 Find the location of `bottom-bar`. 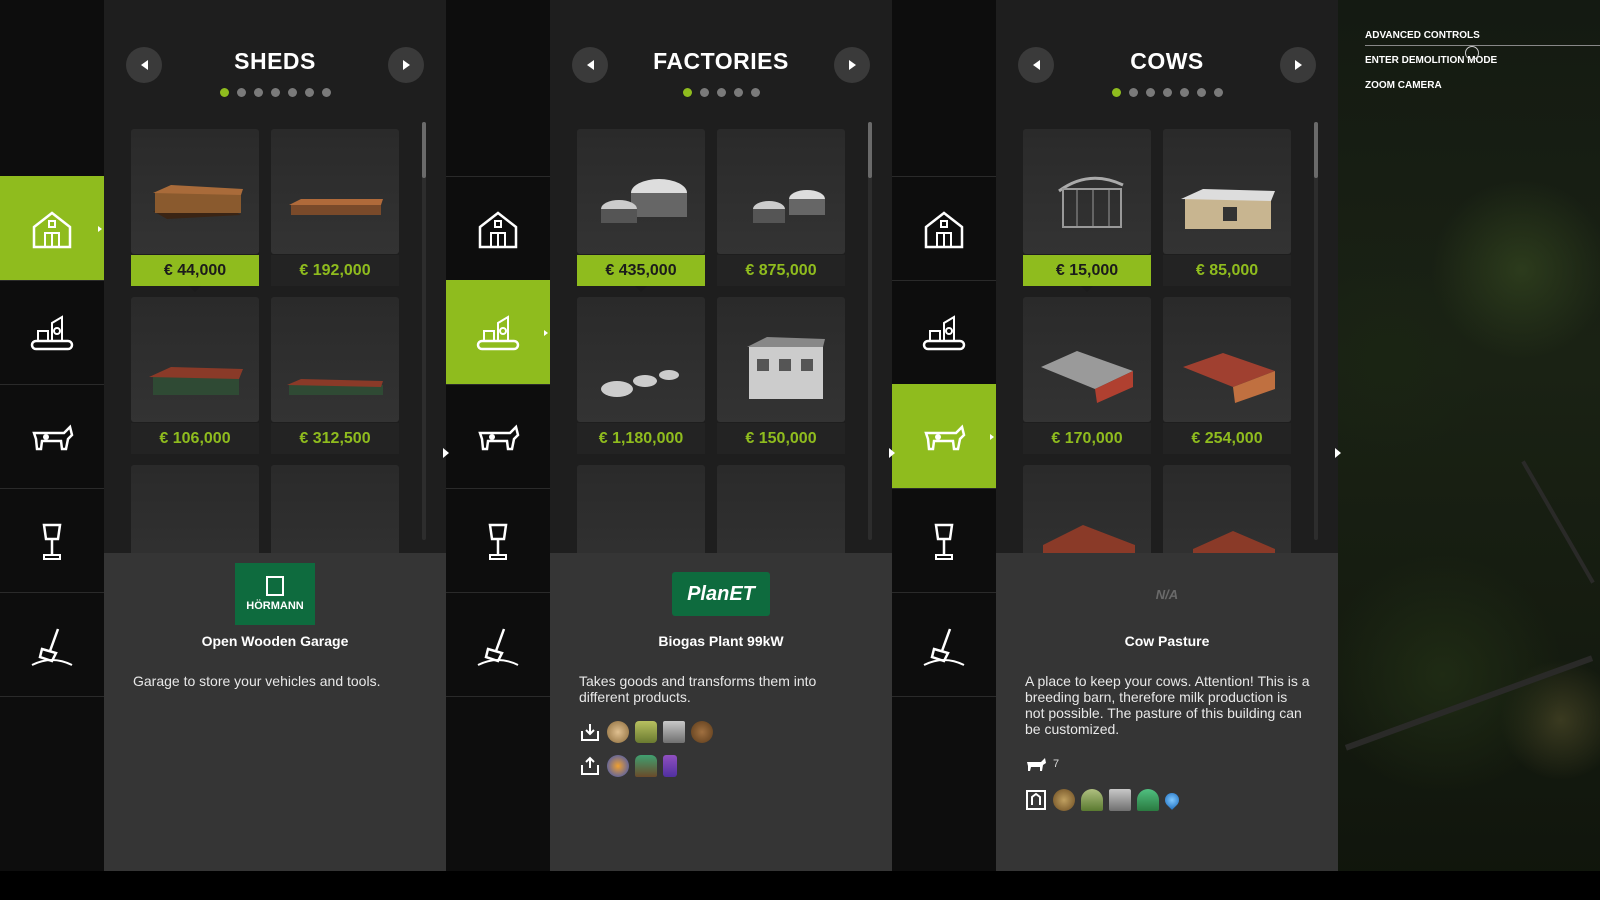

bottom-bar is located at coordinates (800, 885).